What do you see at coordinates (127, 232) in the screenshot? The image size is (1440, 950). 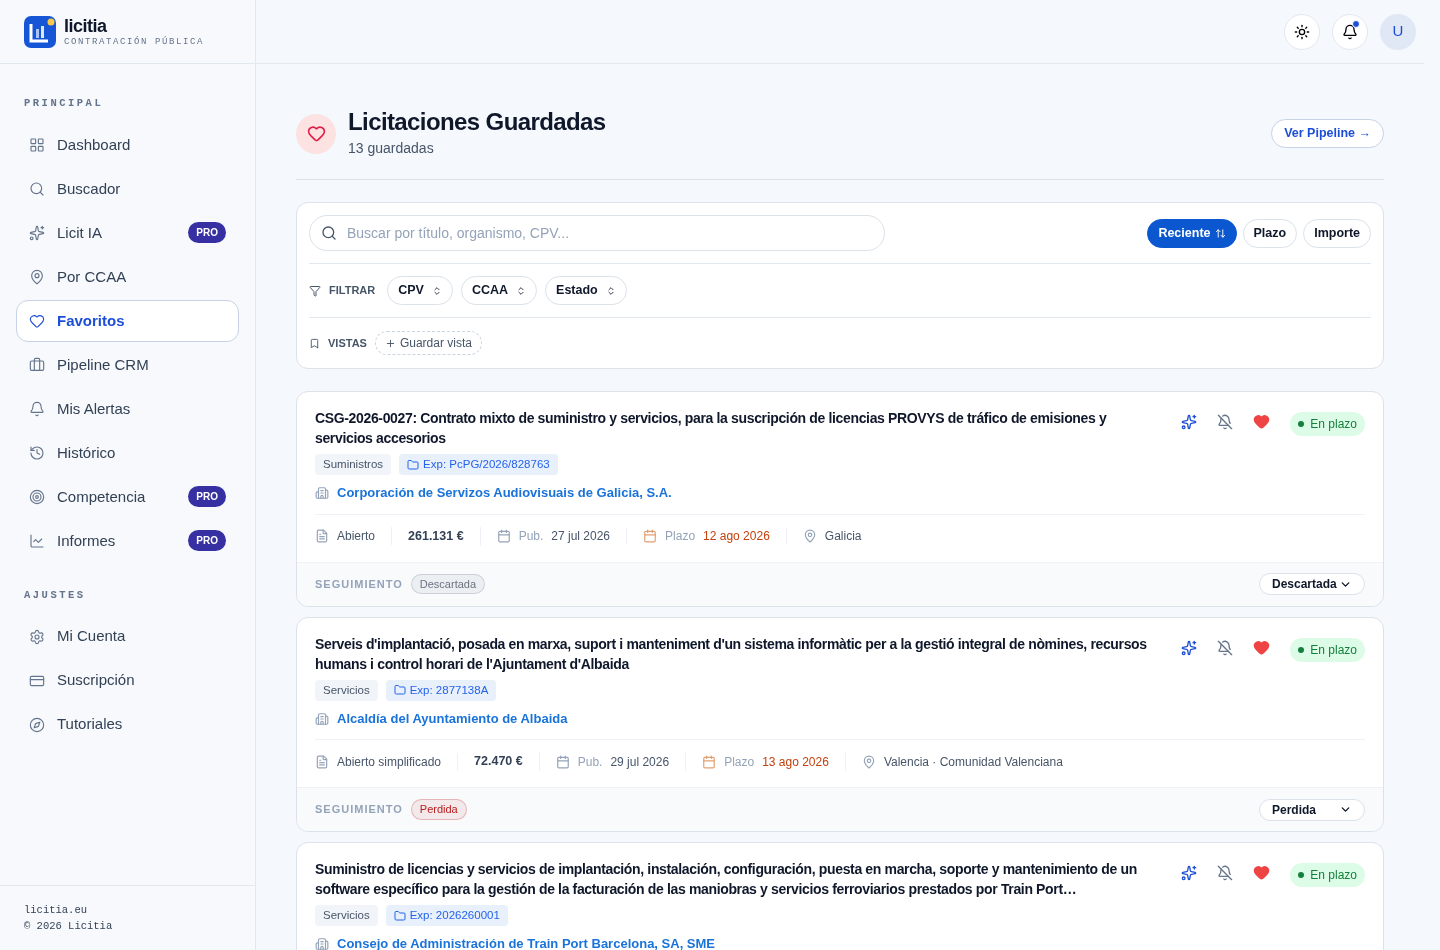 I see `sidebar-item: Licit IA PRO` at bounding box center [127, 232].